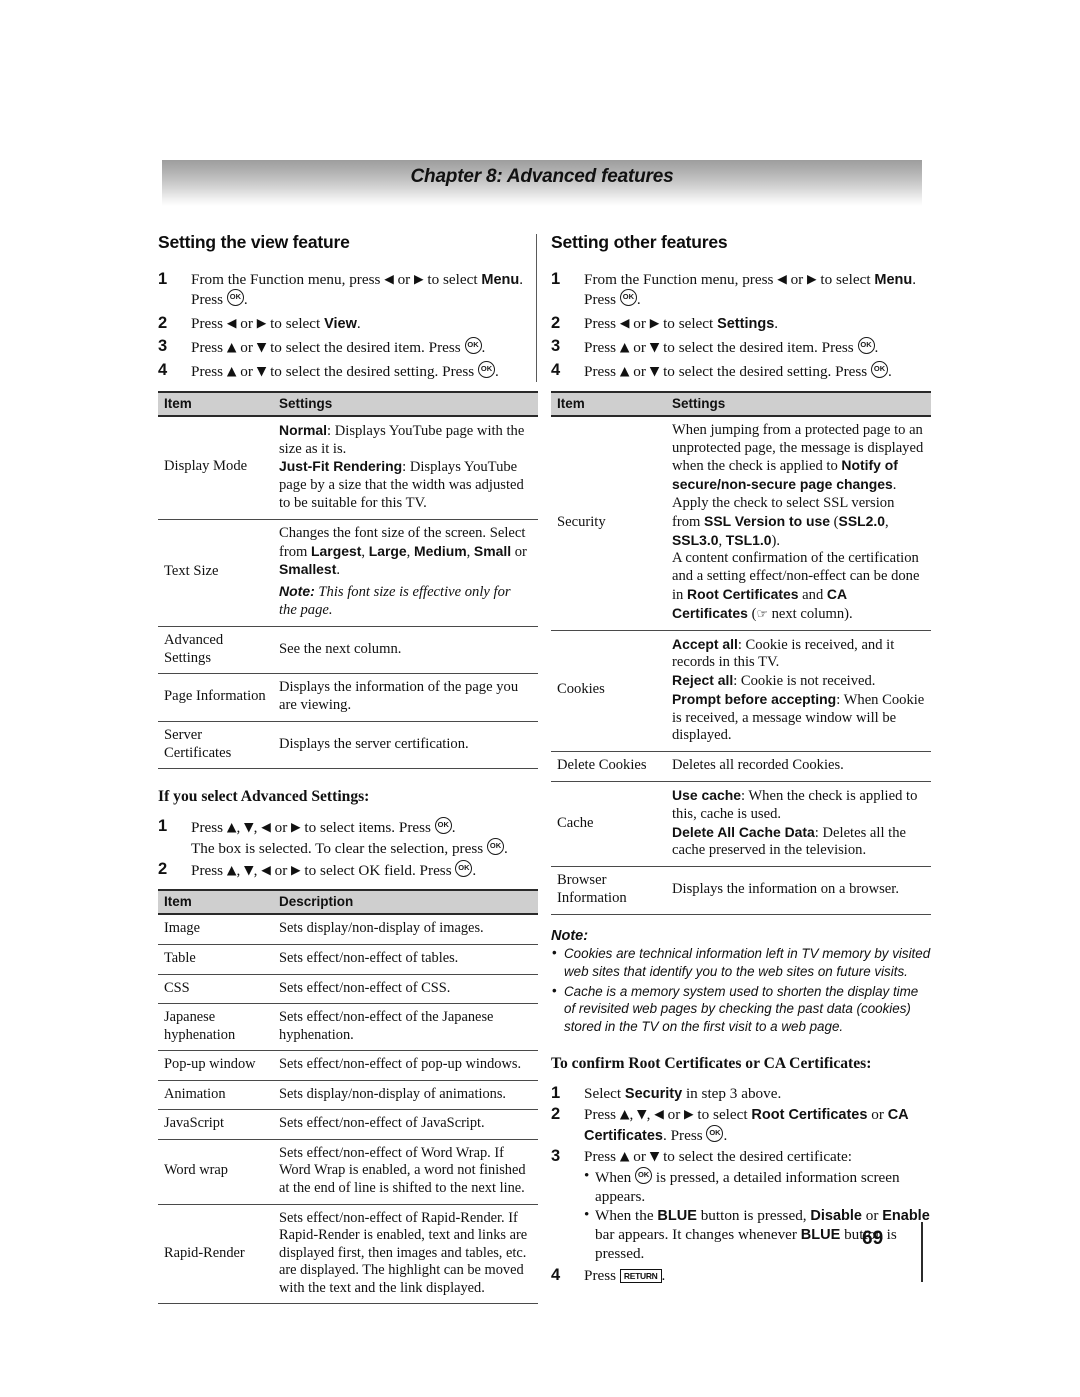 The height and width of the screenshot is (1397, 1080). I want to click on table-cell-item: CSS, so click(215, 989).